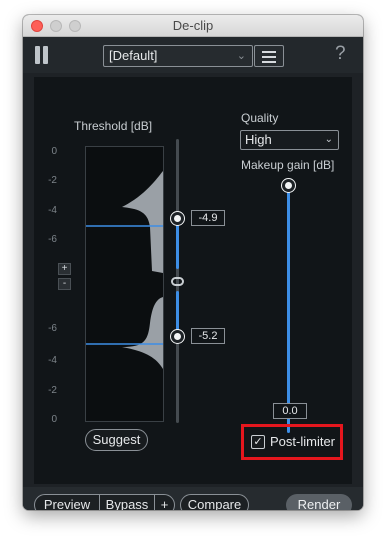  What do you see at coordinates (177, 313) in the screenshot?
I see `lower-threshold-fill` at bounding box center [177, 313].